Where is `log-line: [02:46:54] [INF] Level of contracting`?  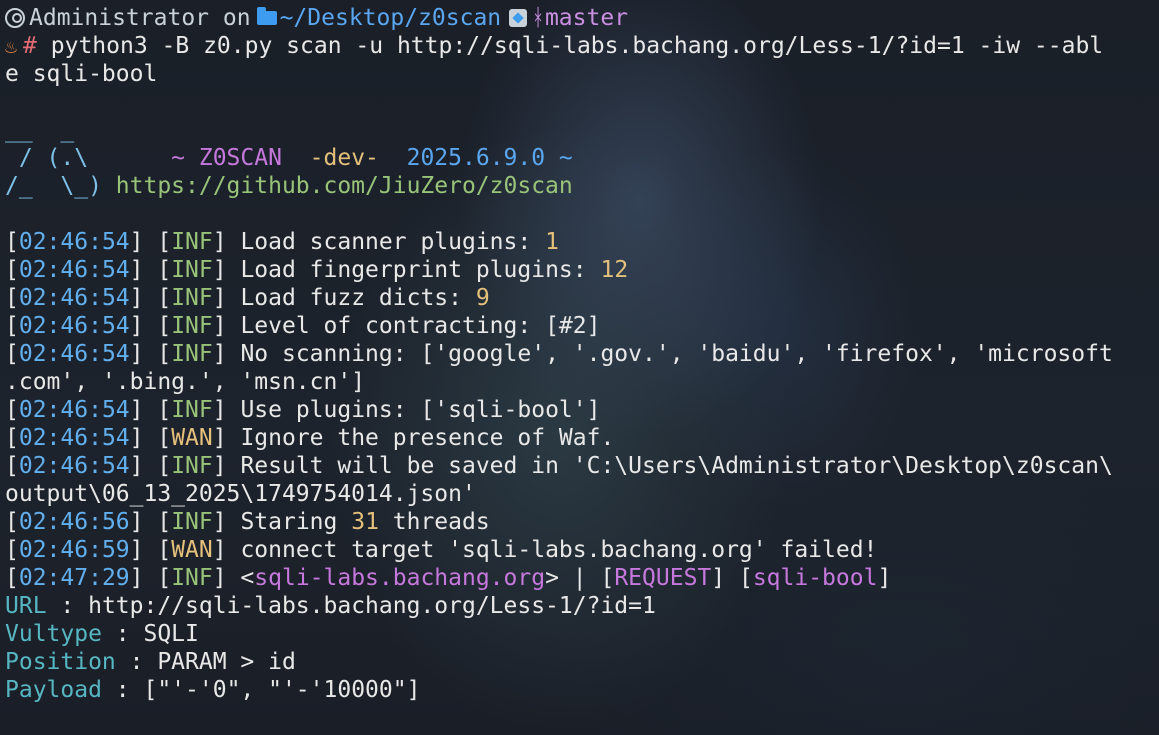
log-line: [02:46:54] [INF] Level of contracting is located at coordinates (303, 326).